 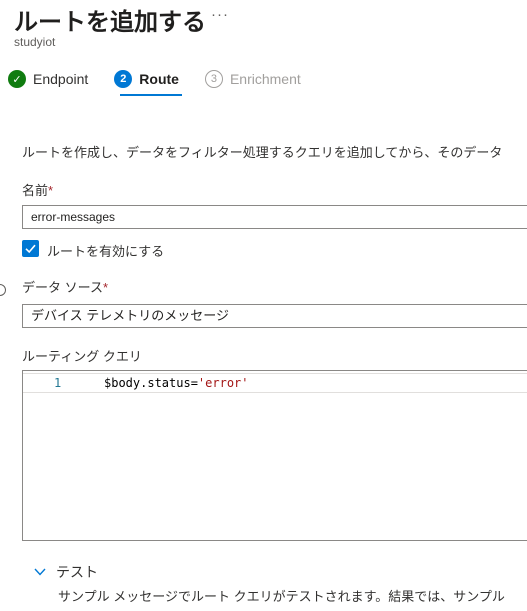 I want to click on step-enrichment: 3 Enrichment, so click(x=252, y=79).